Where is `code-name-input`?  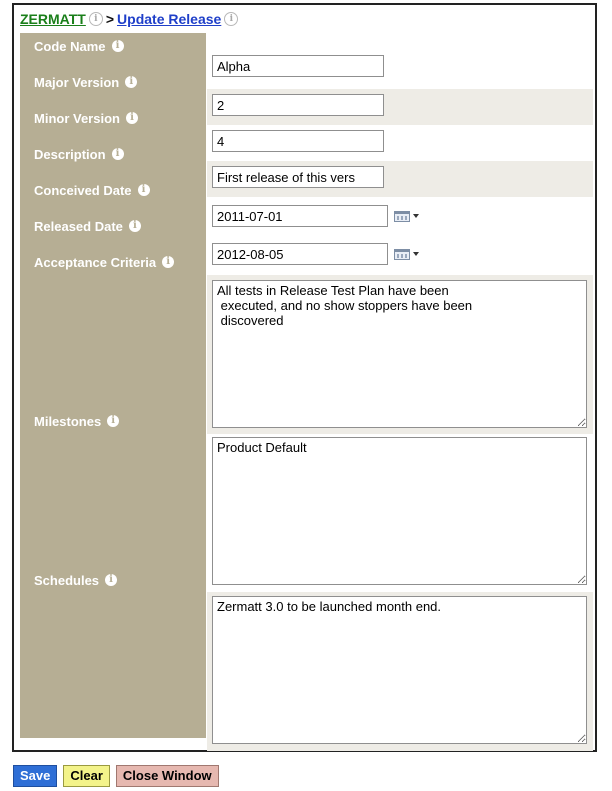
code-name-input is located at coordinates (298, 66).